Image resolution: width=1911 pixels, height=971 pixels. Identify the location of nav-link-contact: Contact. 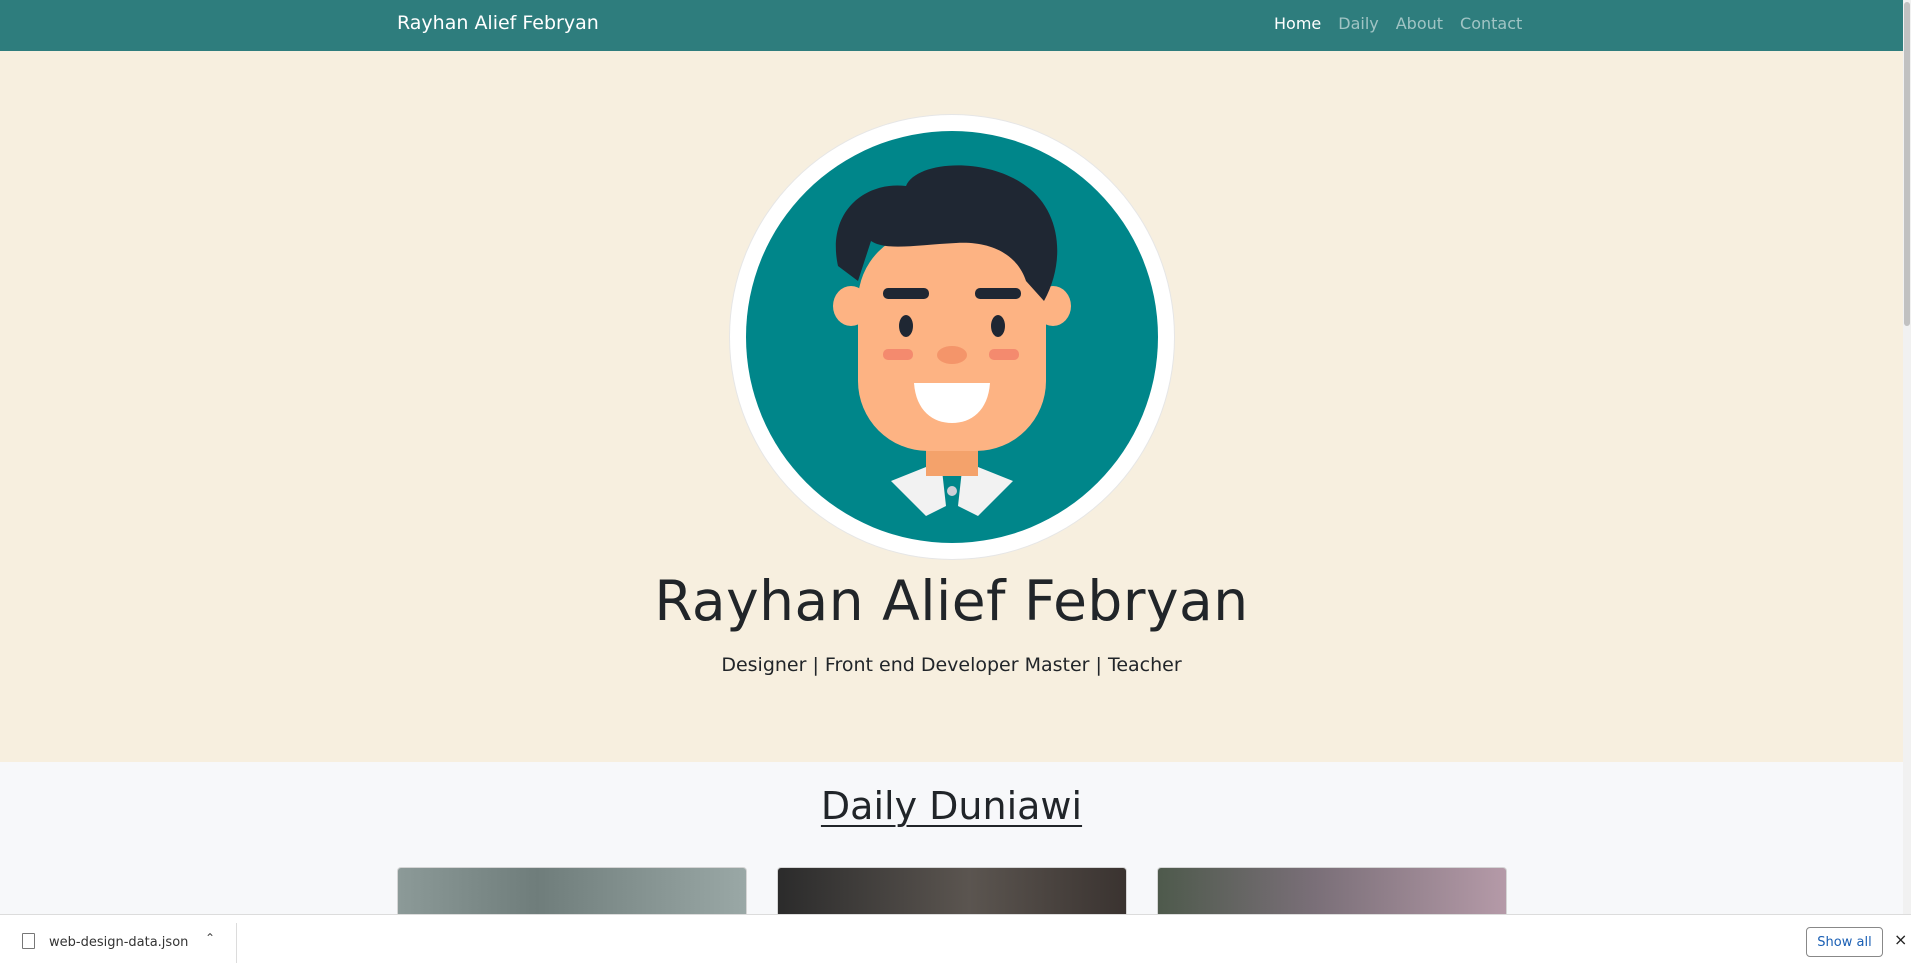
(1491, 23).